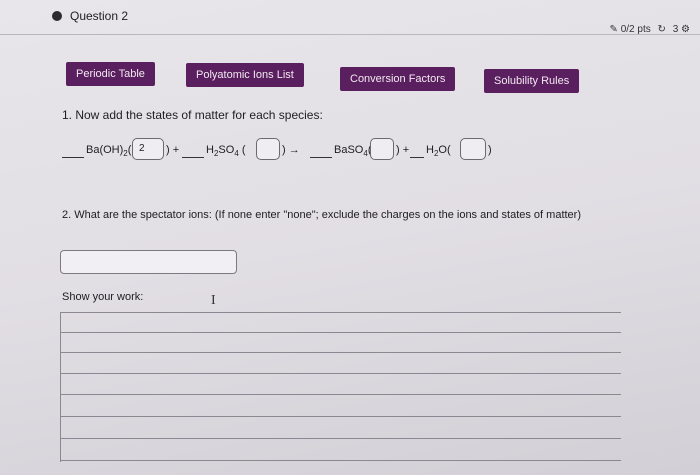 The width and height of the screenshot is (700, 475). What do you see at coordinates (96, 151) in the screenshot?
I see `species-baoh2: Ba(OH)2(` at bounding box center [96, 151].